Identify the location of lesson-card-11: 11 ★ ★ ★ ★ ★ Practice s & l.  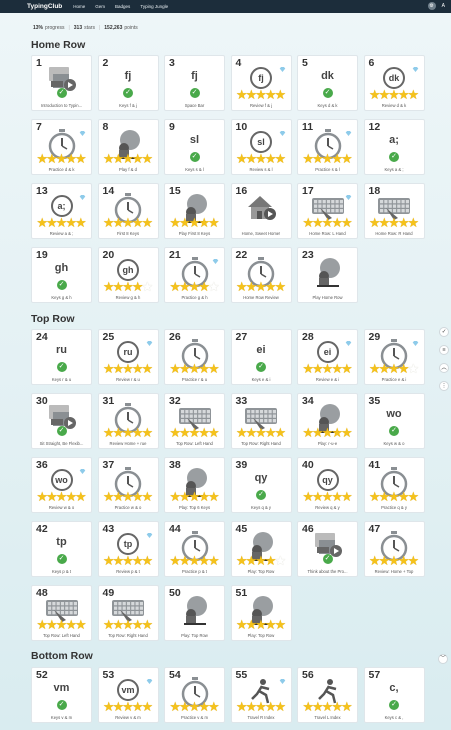
(327, 147).